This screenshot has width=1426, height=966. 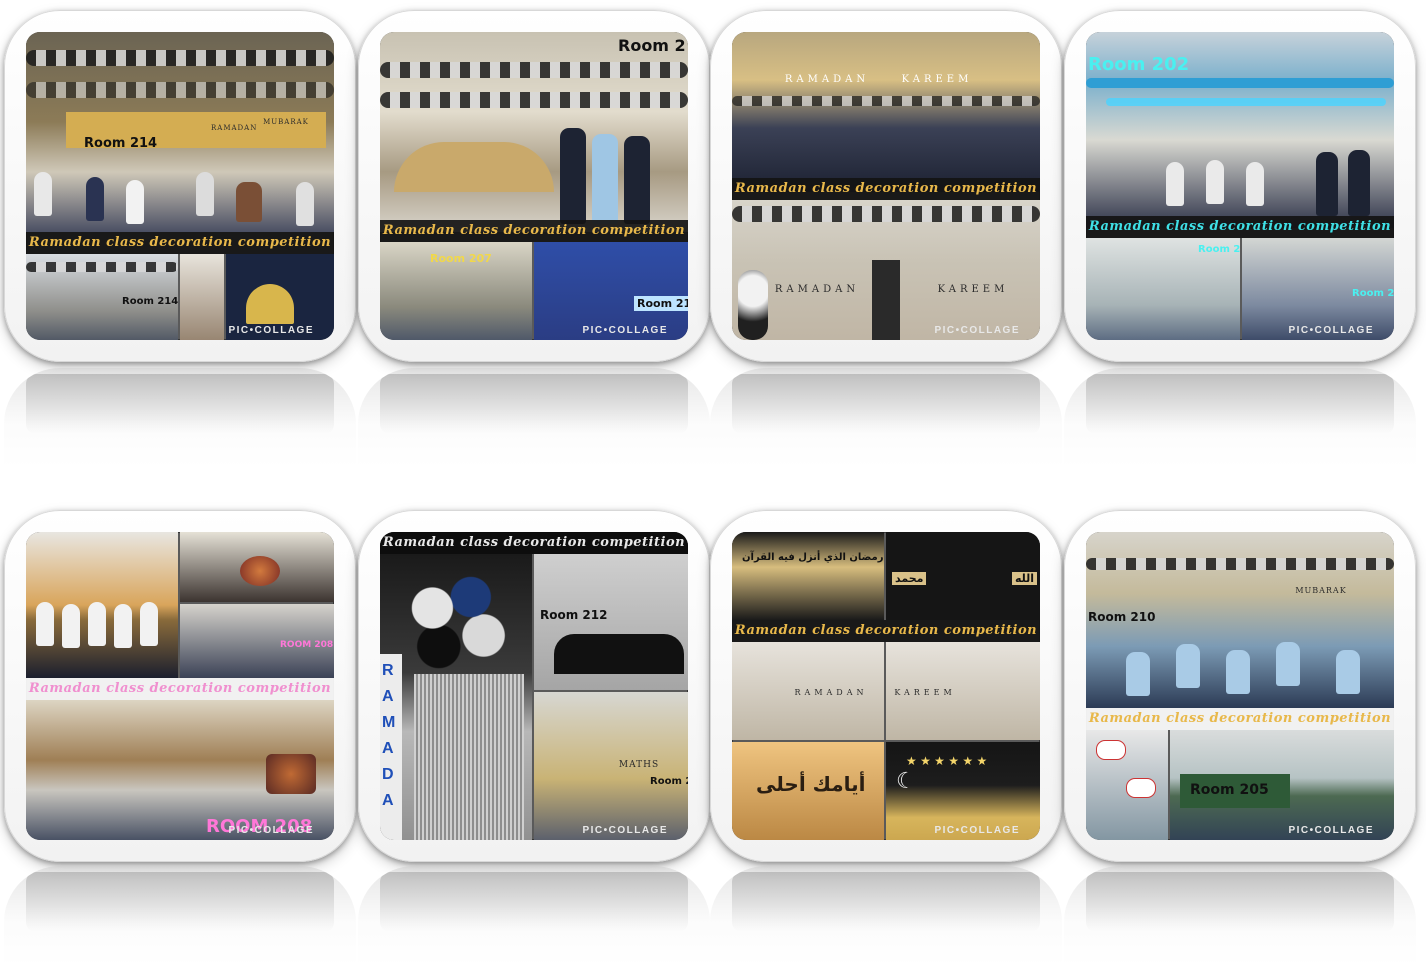 I want to click on ramadan-vertical-text: RAMADA, so click(x=389, y=735).